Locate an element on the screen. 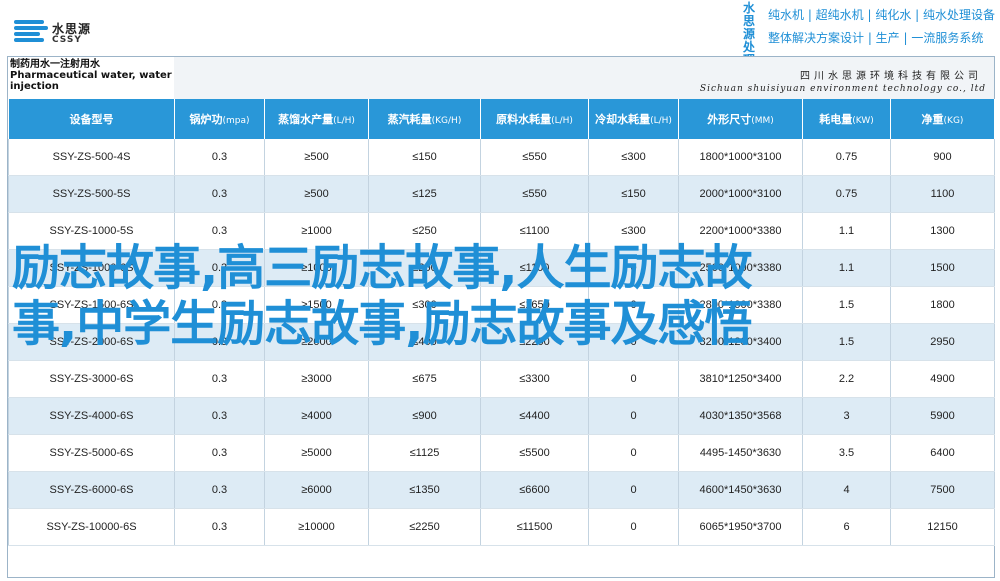  cell-steam: ≤1125 is located at coordinates (424, 453).